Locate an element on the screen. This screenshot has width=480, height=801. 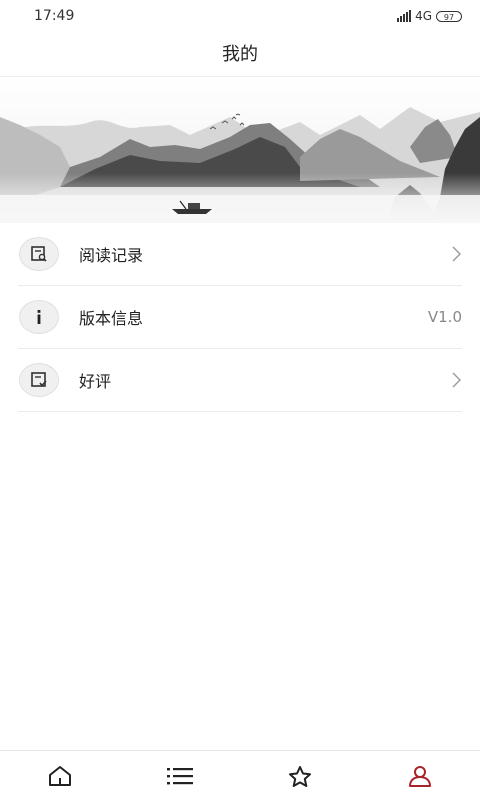
bottom-tab-bar is located at coordinates (240, 775).